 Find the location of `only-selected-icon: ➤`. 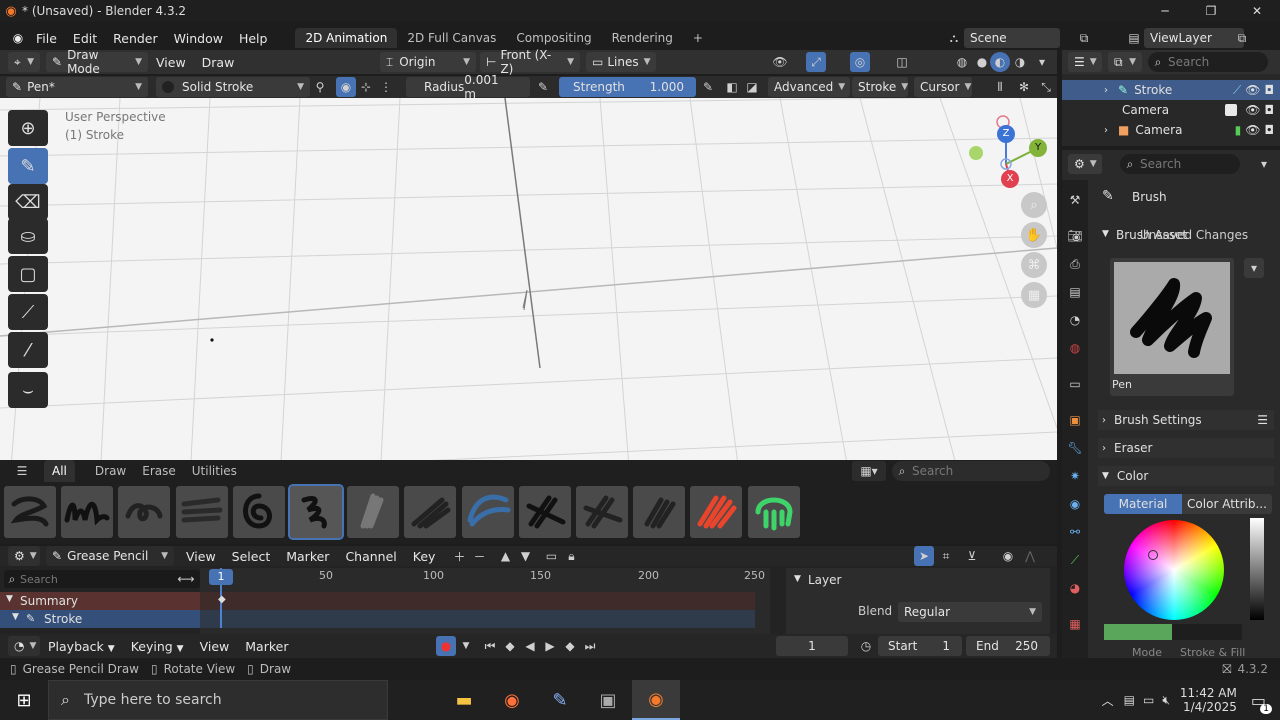

only-selected-icon: ➤ is located at coordinates (924, 556).